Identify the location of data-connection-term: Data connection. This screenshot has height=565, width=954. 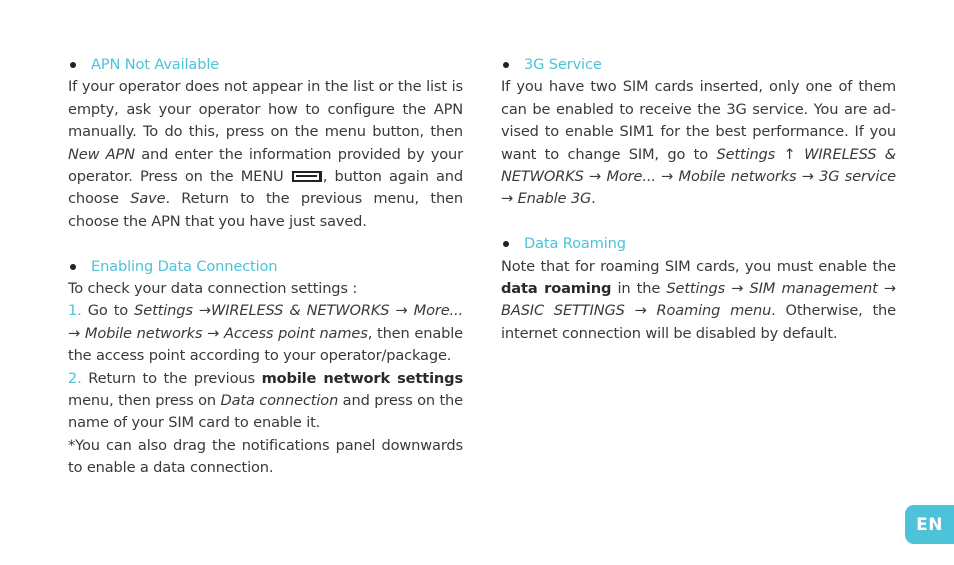
(279, 401).